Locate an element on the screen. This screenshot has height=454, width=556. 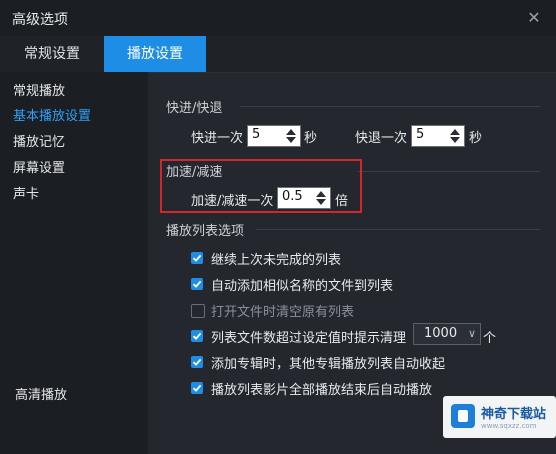
playlist-separator is located at coordinates (398, 229).